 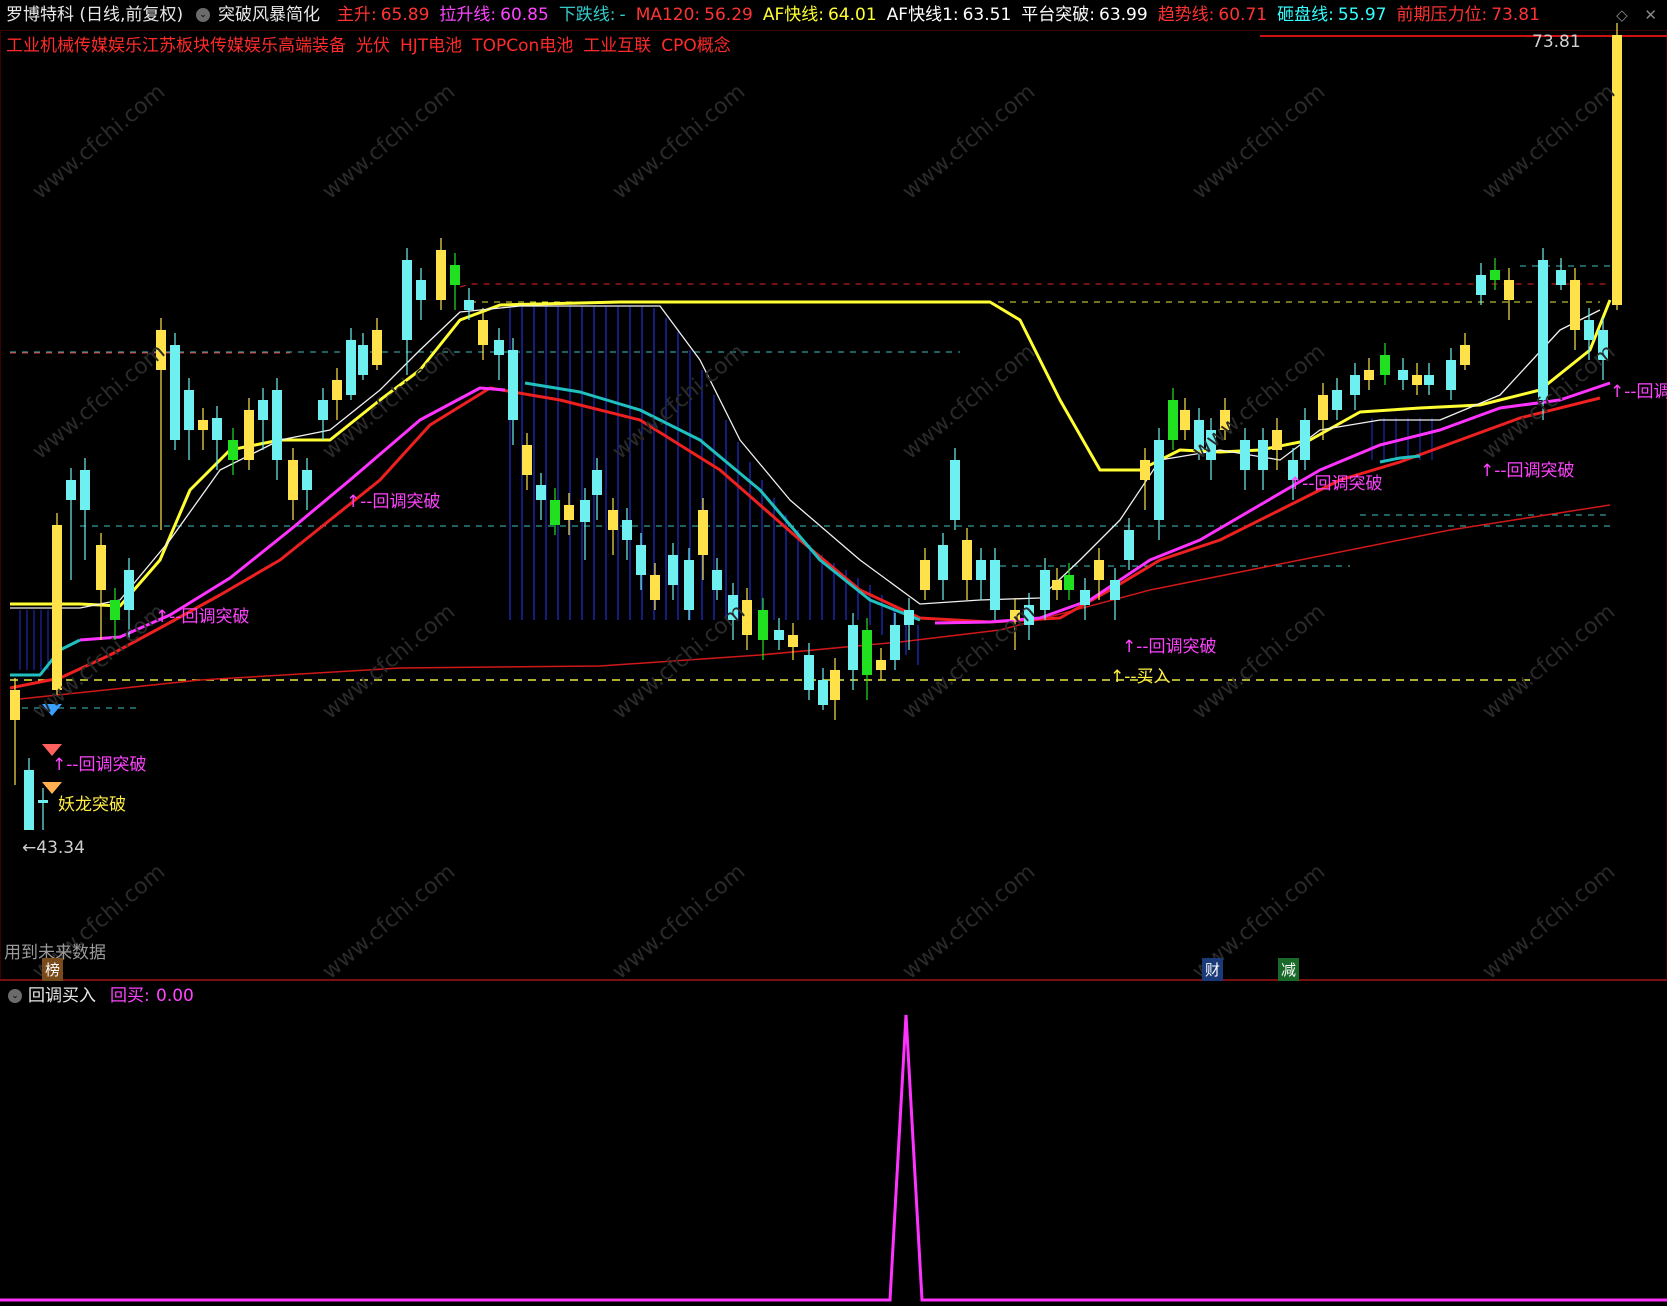 What do you see at coordinates (1289, 969) in the screenshot?
I see `jian-marker: 减` at bounding box center [1289, 969].